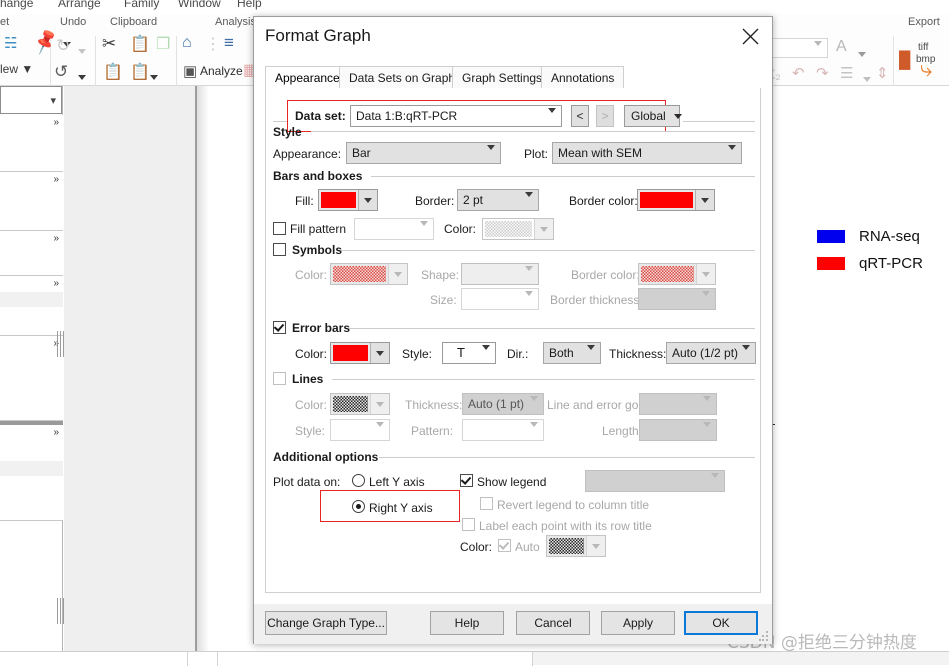  Describe the element at coordinates (498, 200) in the screenshot. I see `border-width-combo: 2 pt` at that location.